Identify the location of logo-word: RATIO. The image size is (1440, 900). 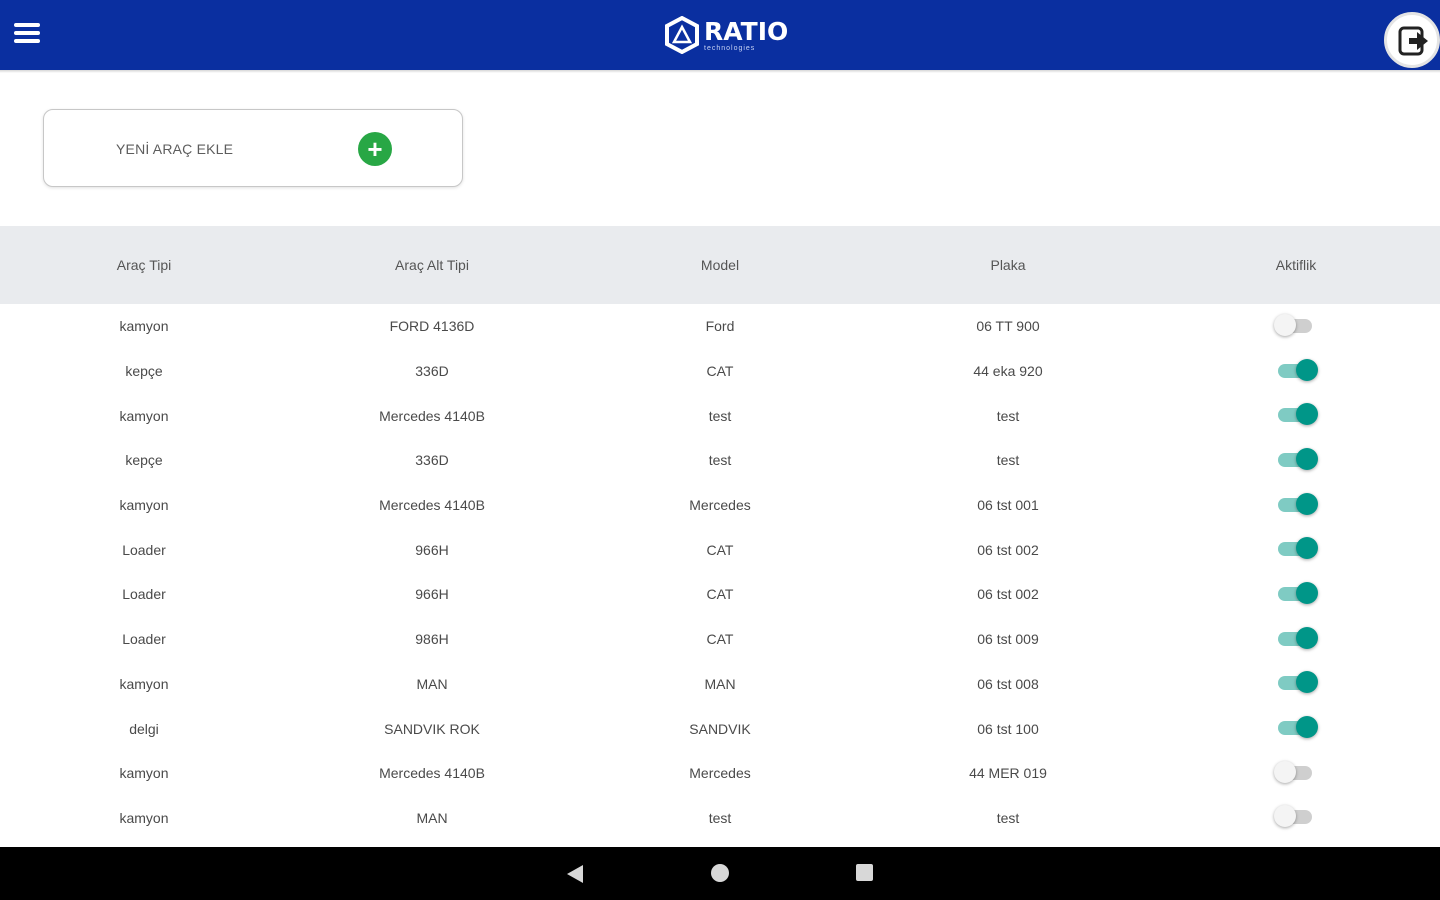
(746, 31).